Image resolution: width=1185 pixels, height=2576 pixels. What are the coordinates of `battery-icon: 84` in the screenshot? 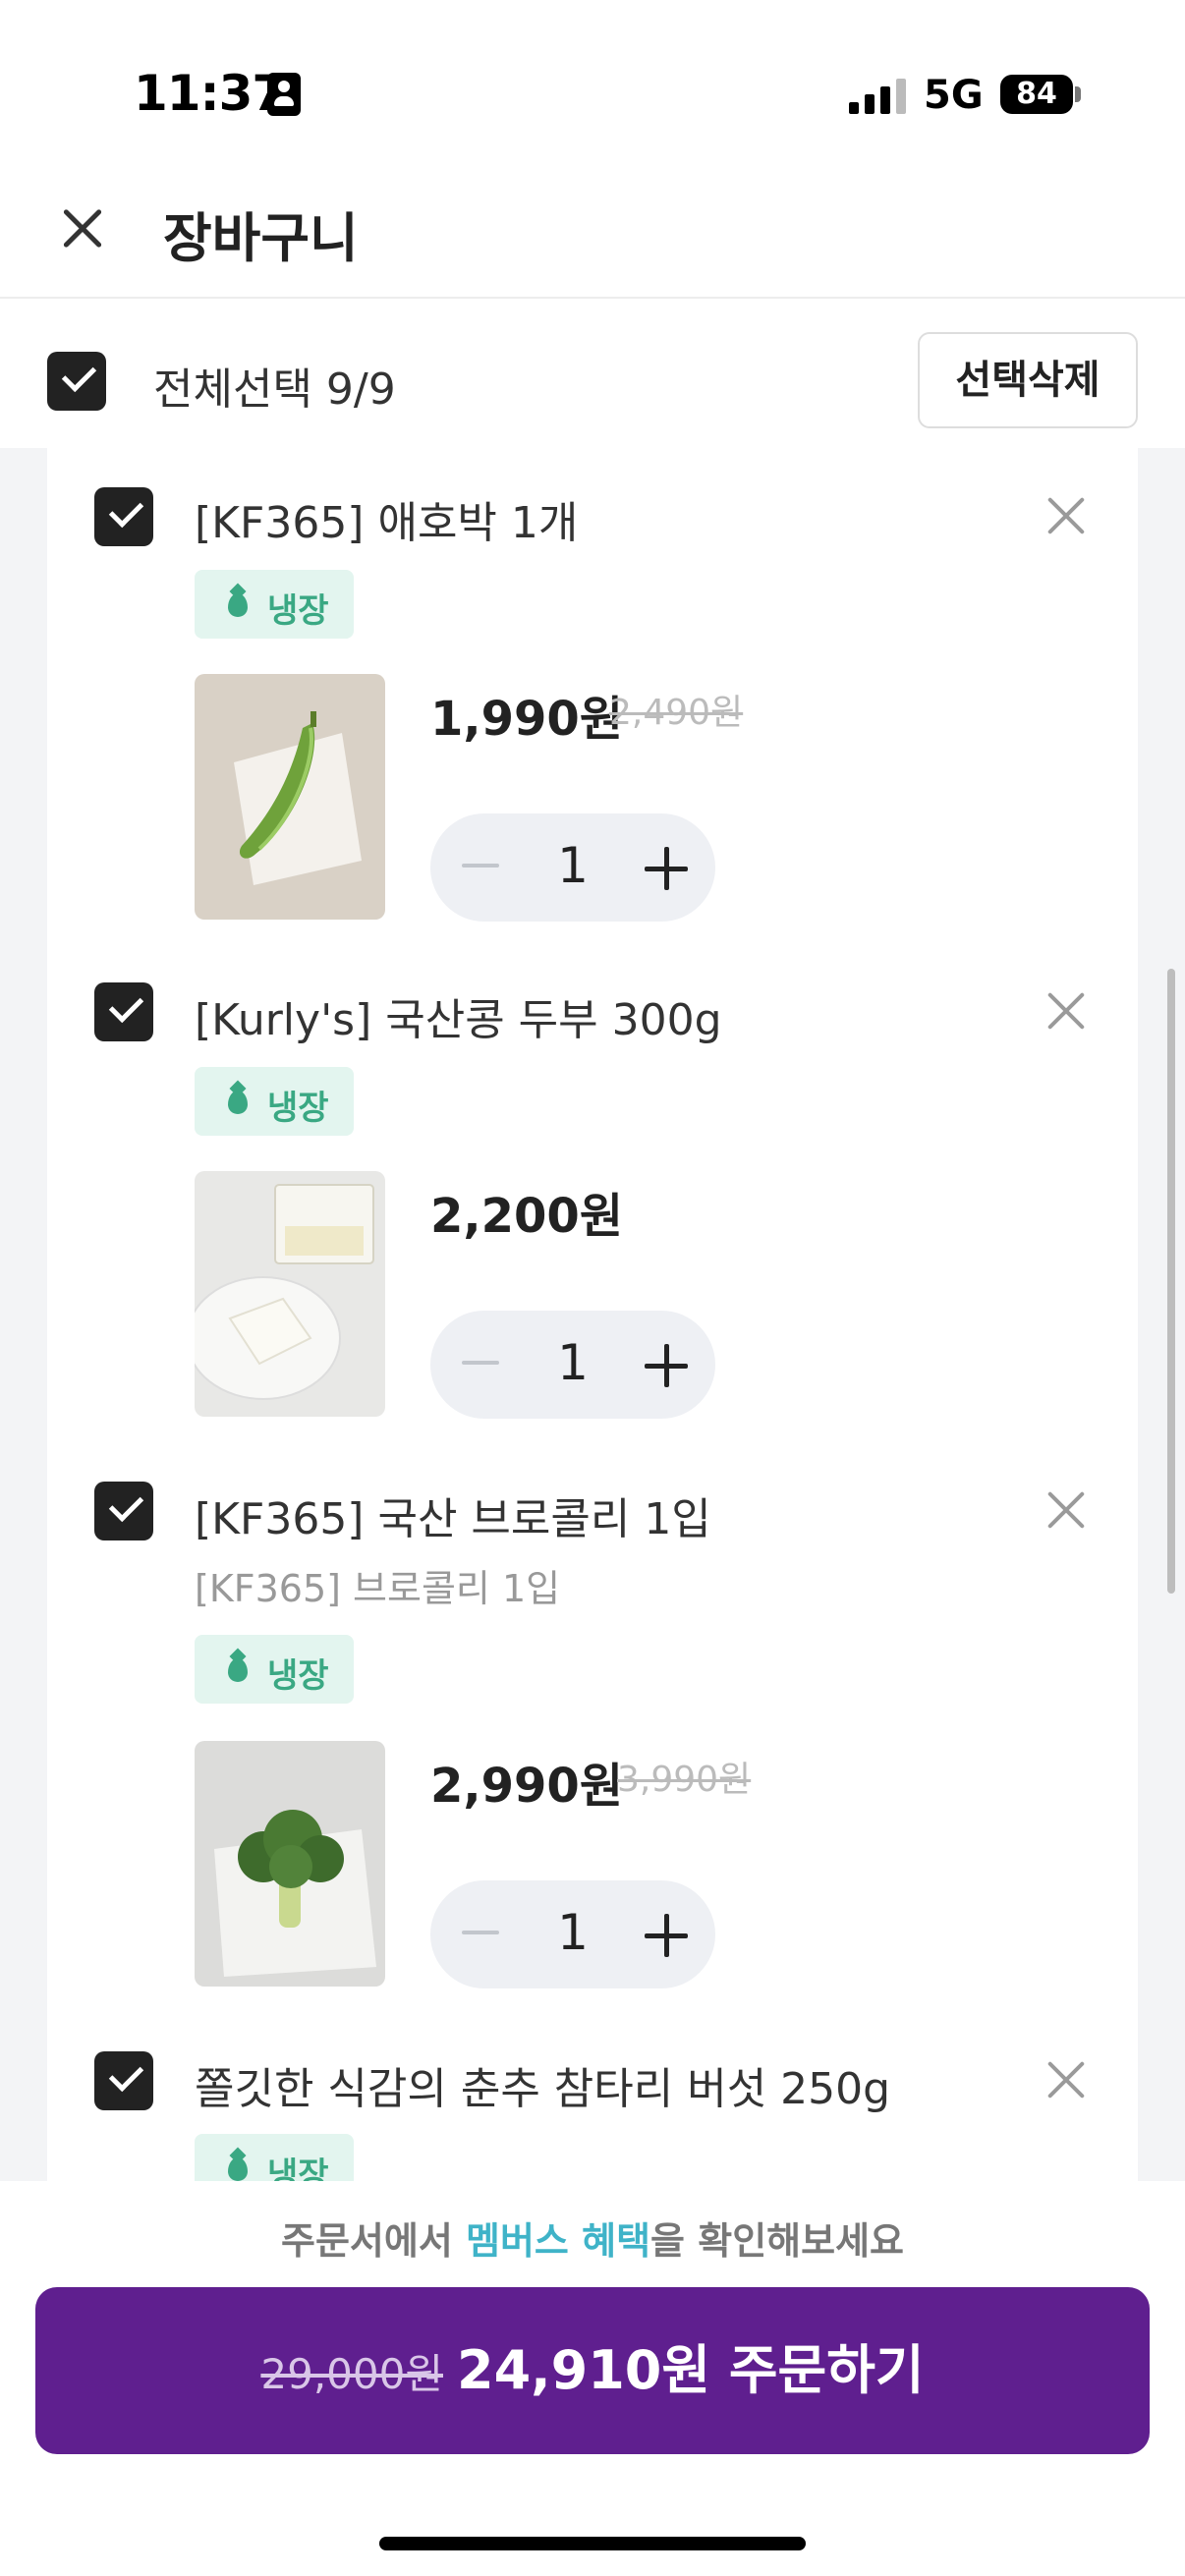 It's located at (1037, 94).